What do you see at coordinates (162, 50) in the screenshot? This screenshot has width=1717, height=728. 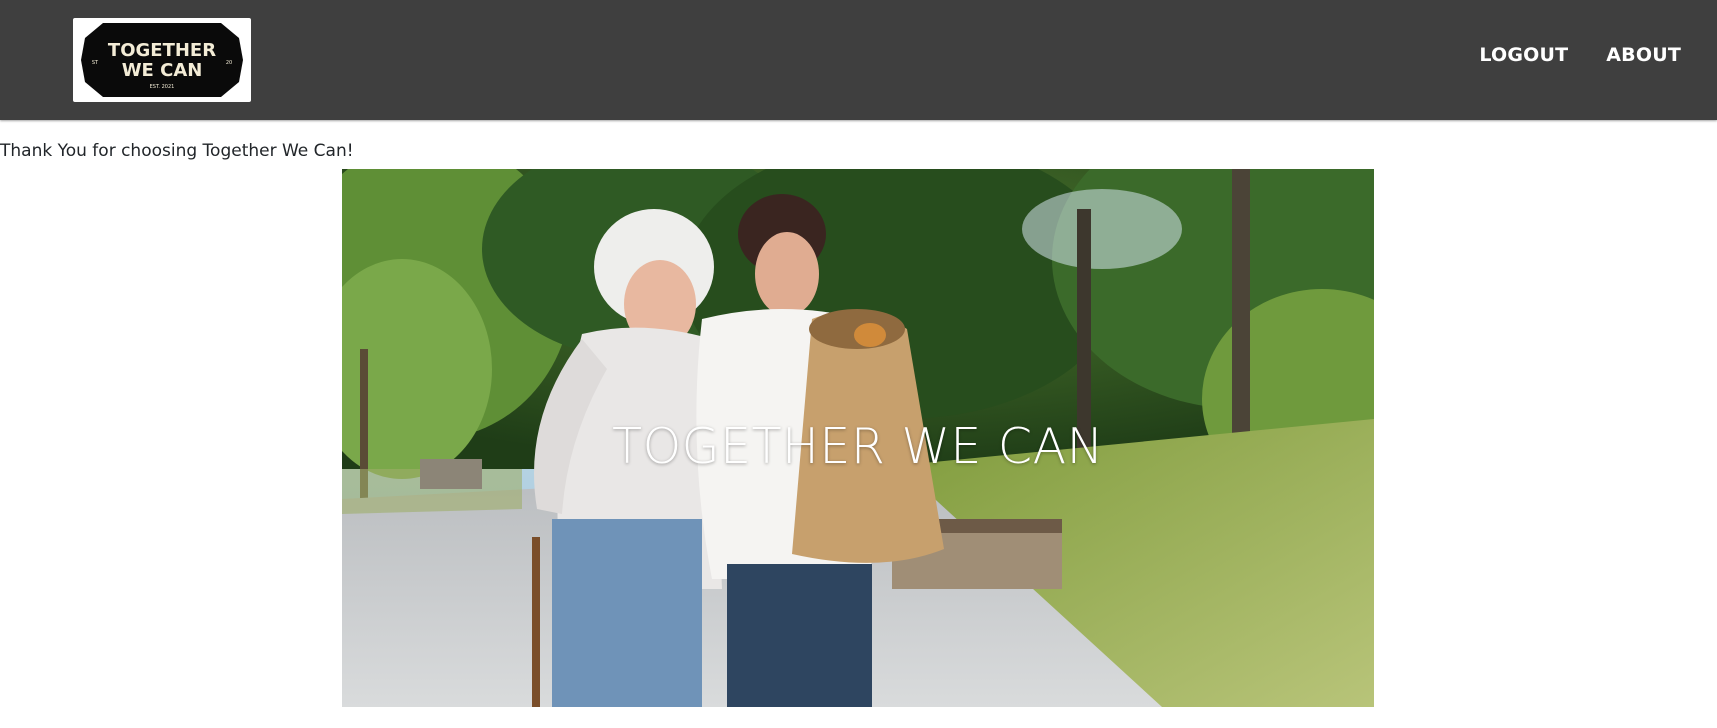 I see `svg-text: TOGETHER` at bounding box center [162, 50].